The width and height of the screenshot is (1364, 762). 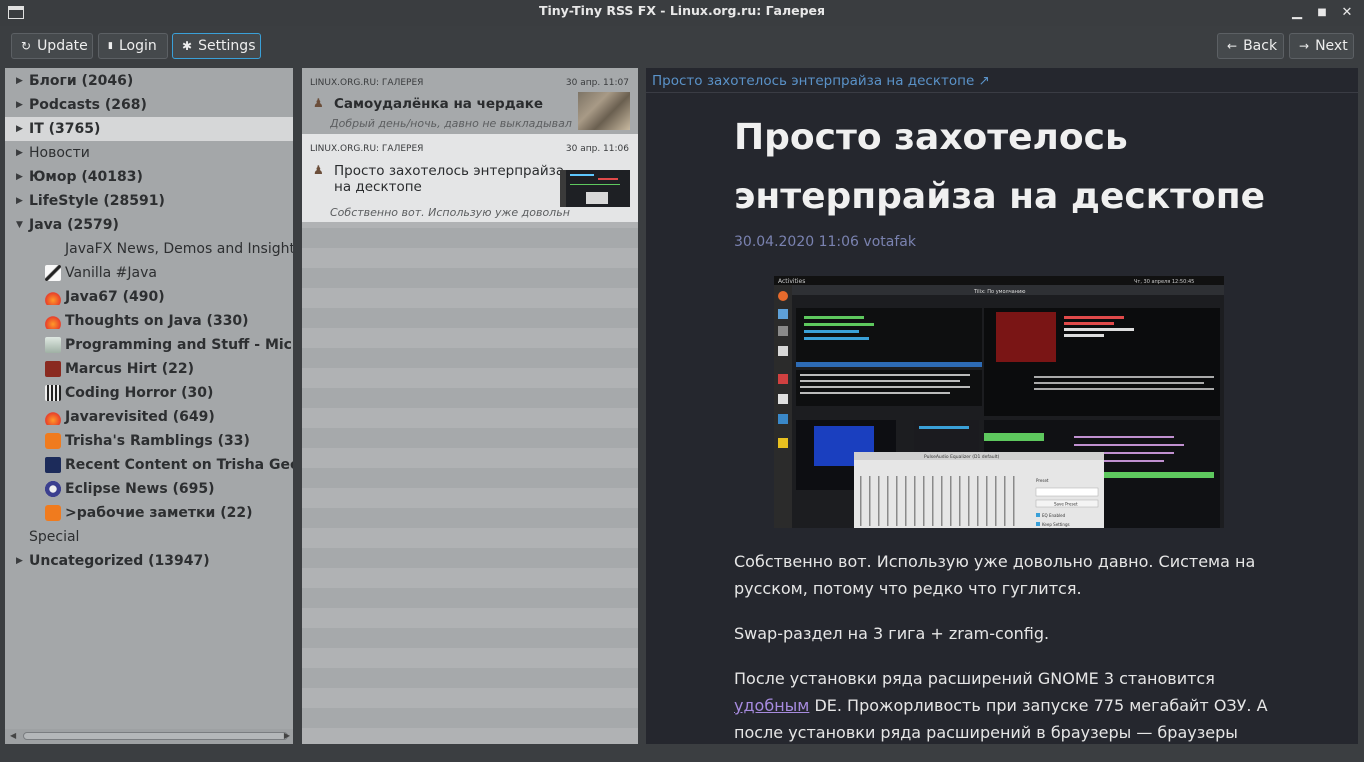 I want to click on screenshot-topbar-right: Чт, 30 апреля 12:50:45, so click(x=1164, y=282).